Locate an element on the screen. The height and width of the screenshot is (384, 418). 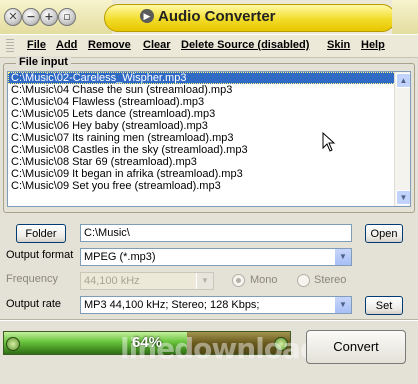
progress-bar: 64% is located at coordinates (147, 343).